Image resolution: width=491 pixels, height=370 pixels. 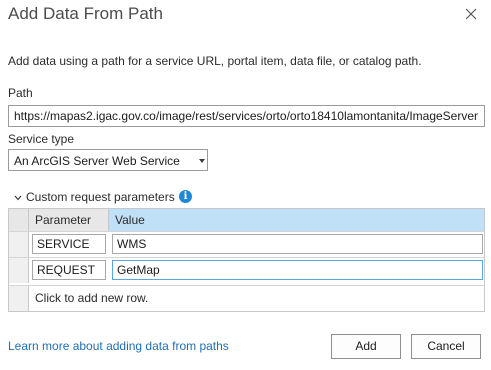 I want to click on service-type-value: An ArcGIS Server Web Service, so click(x=97, y=161).